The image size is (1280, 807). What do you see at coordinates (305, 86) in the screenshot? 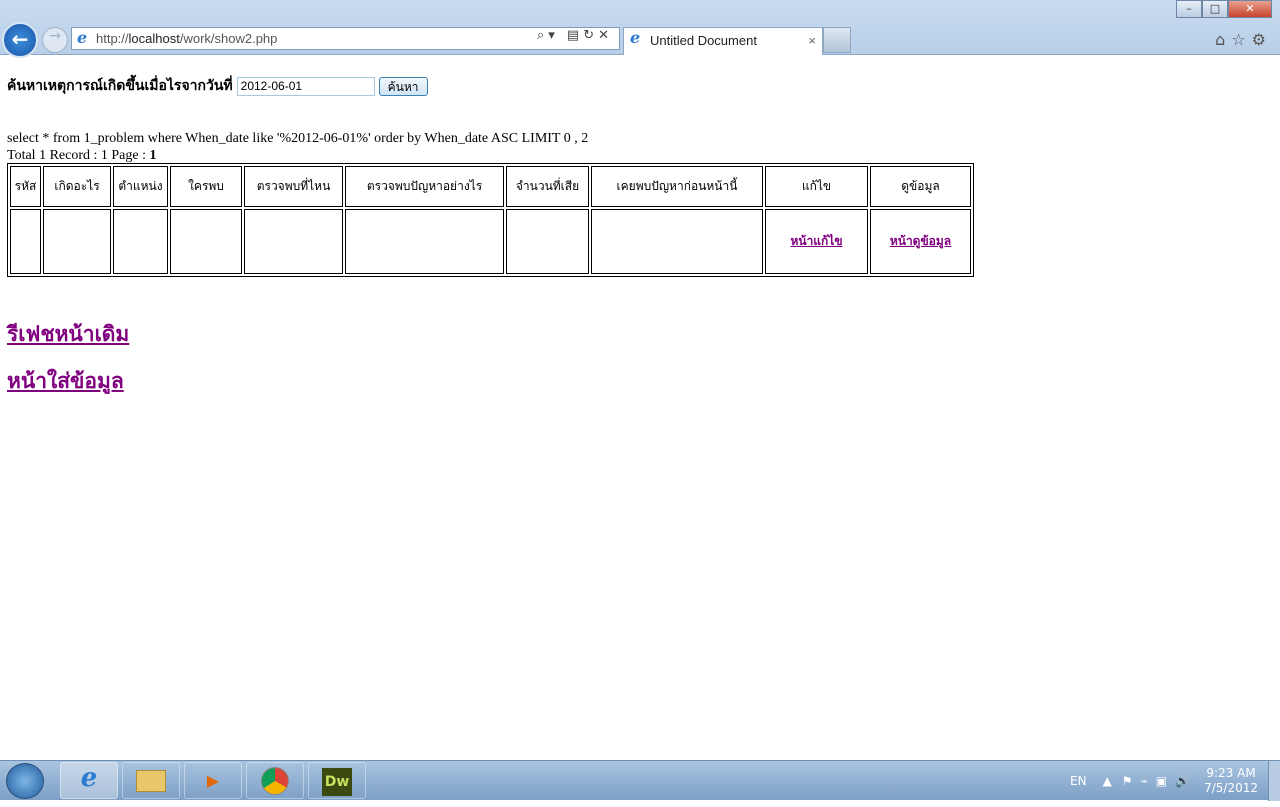
I see `date-input` at bounding box center [305, 86].